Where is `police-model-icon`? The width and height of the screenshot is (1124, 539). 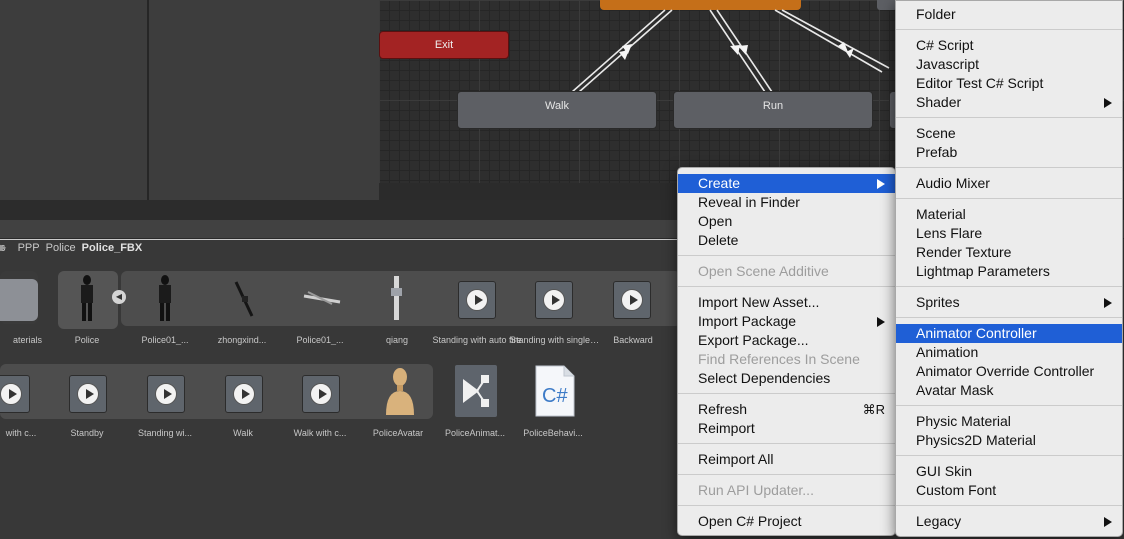 police-model-icon is located at coordinates (87, 299).